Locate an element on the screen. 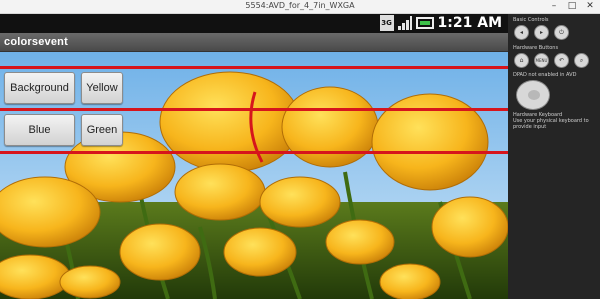 The height and width of the screenshot is (299, 600). window-title: 5554:AVD_for_4_7in_WXGA is located at coordinates (300, 5).